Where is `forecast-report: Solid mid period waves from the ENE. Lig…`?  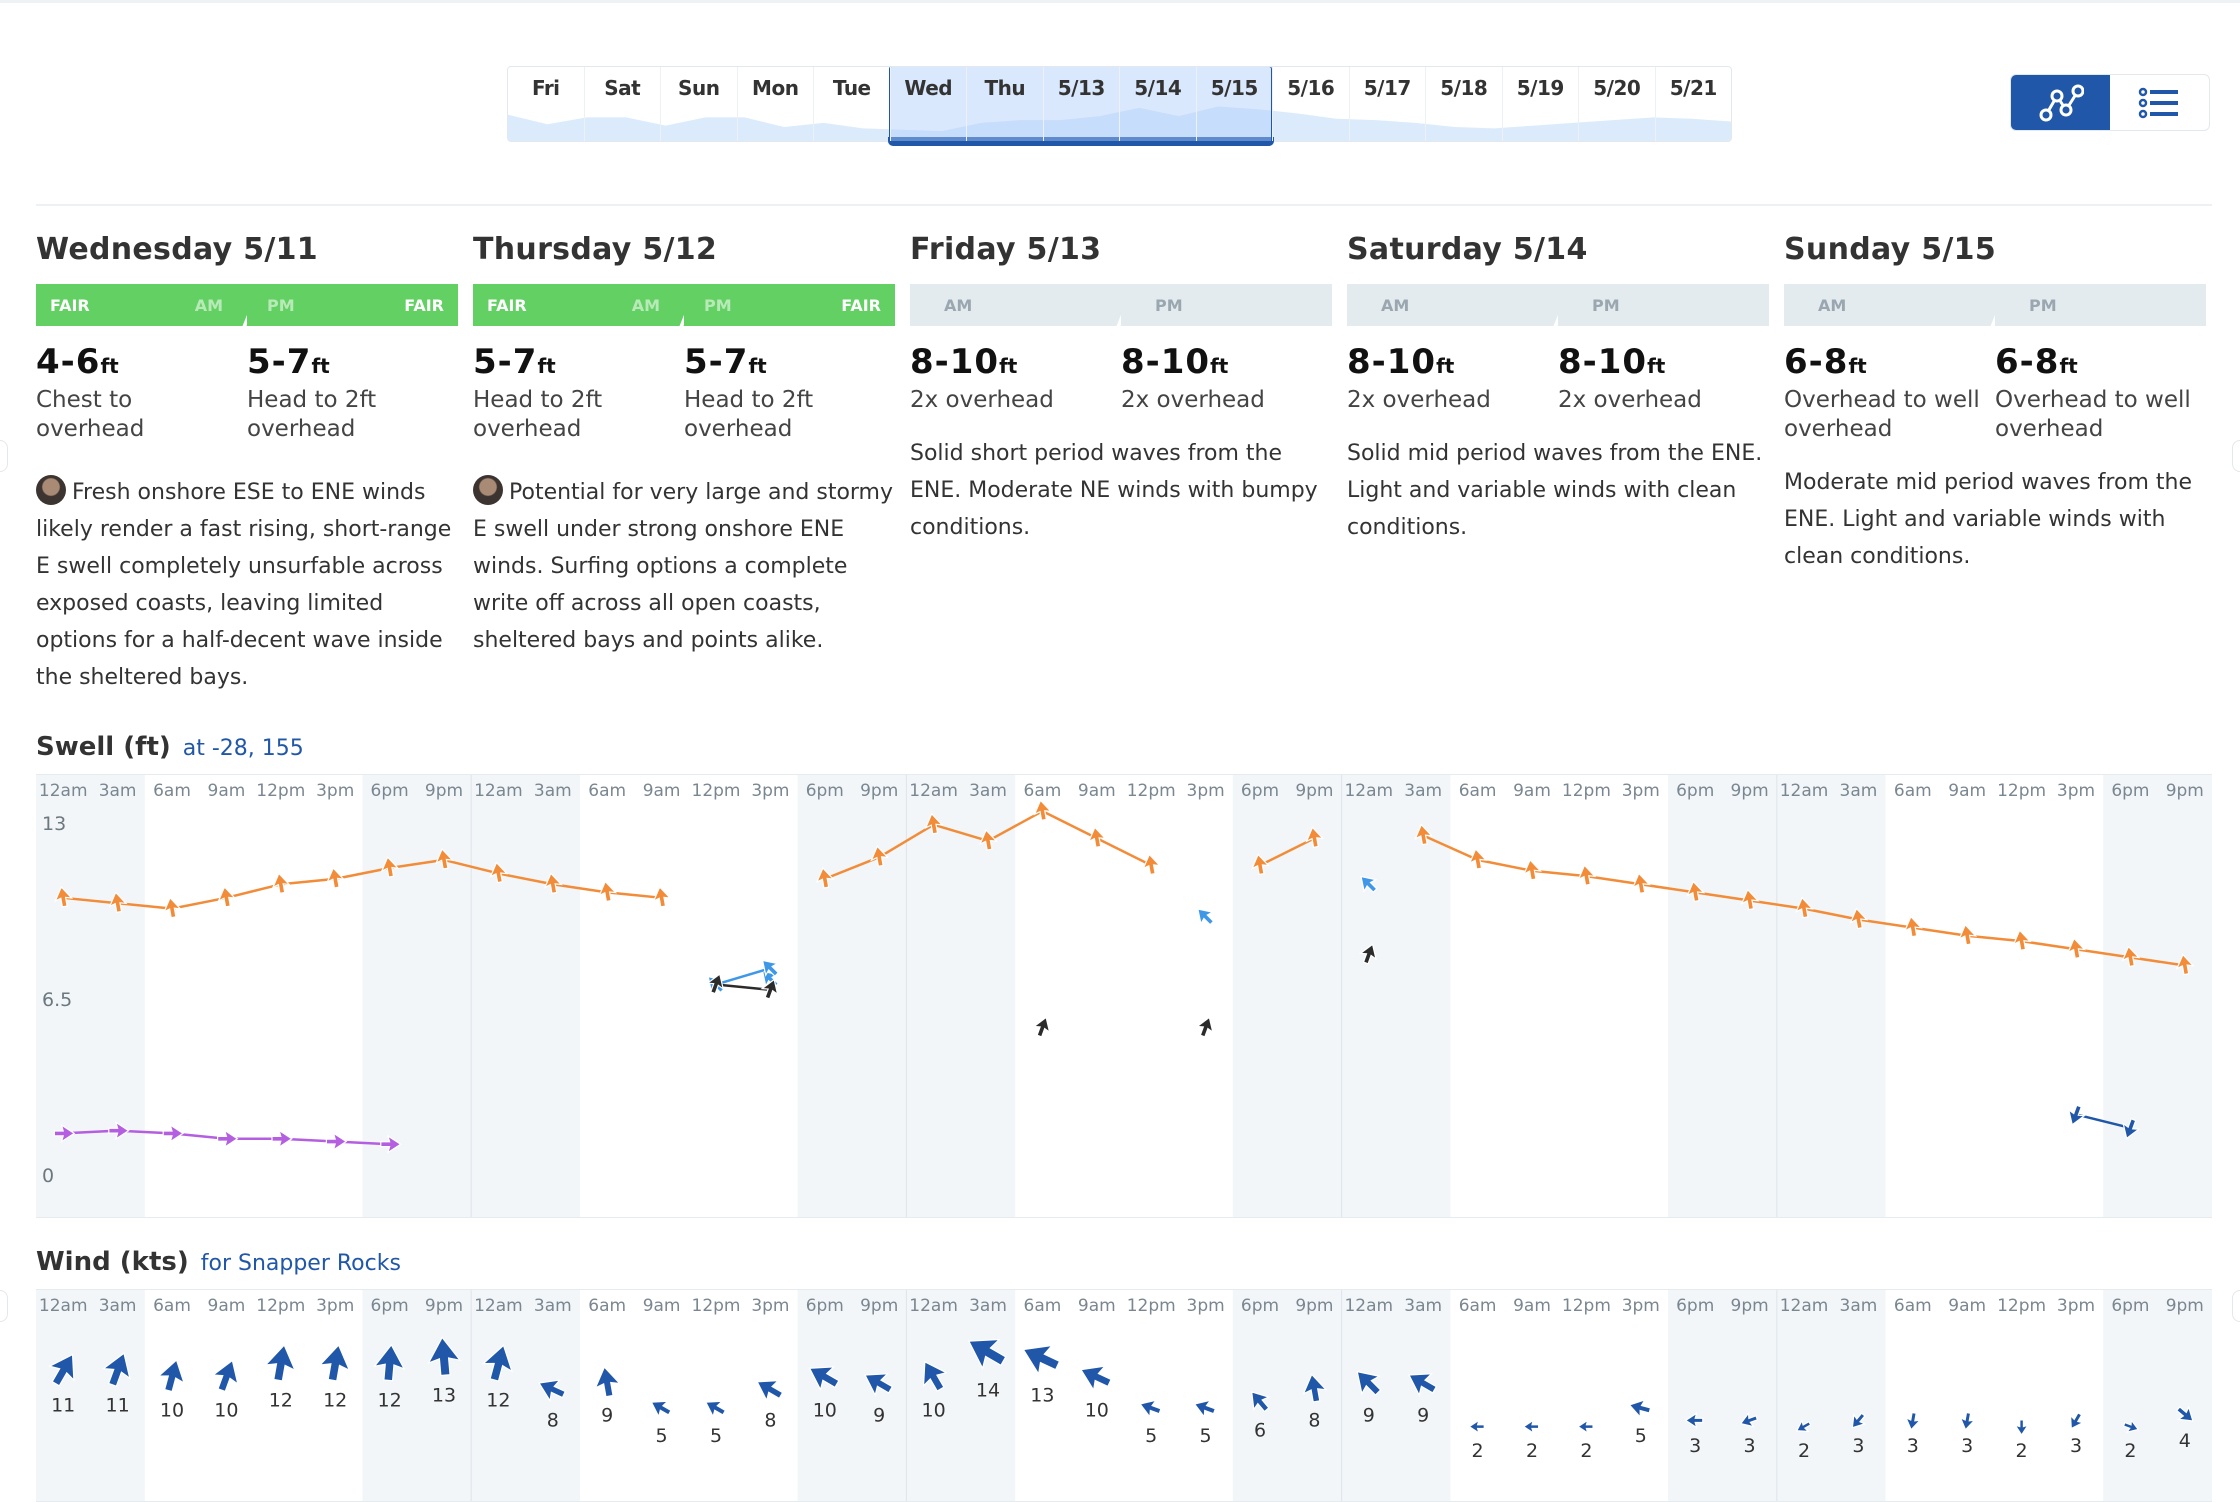
forecast-report: Solid mid period waves from the ENE. Lig… is located at coordinates (1558, 490).